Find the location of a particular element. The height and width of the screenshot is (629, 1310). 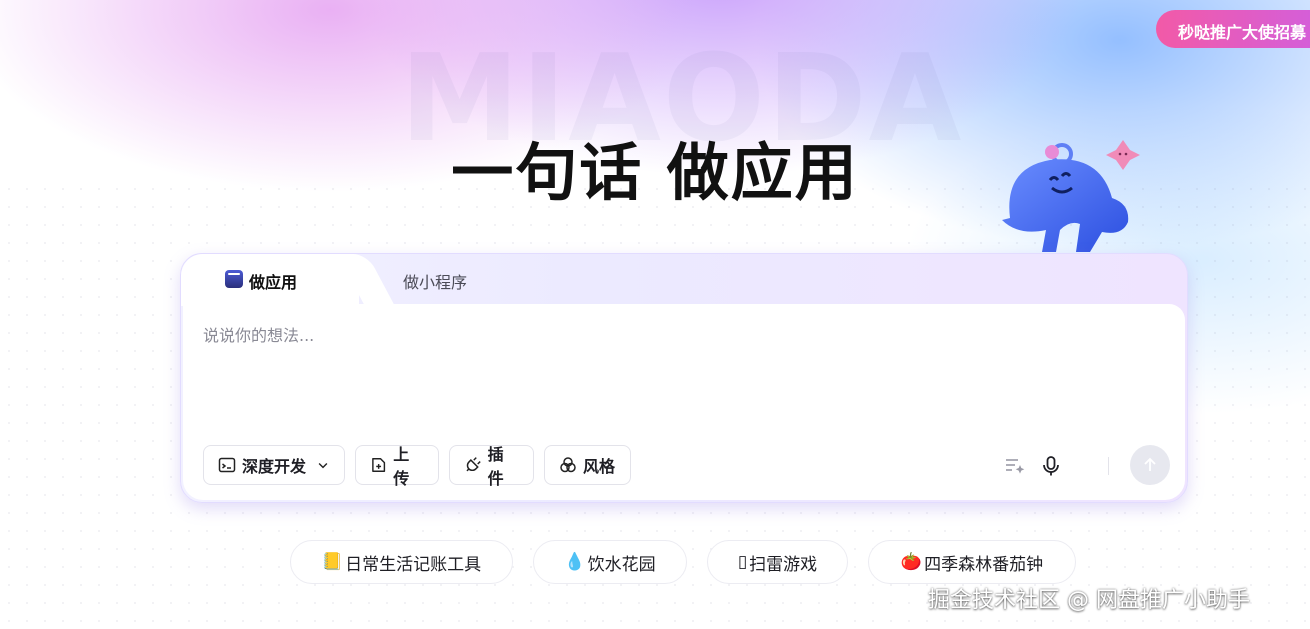

mascot-illustration is located at coordinates (1071, 196).